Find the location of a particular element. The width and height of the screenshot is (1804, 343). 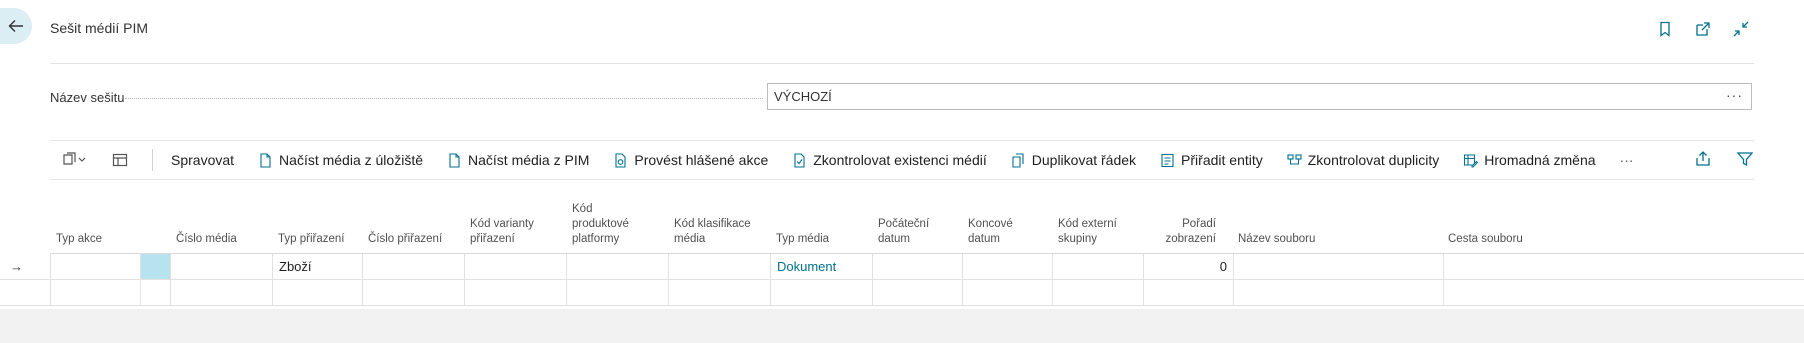

filter-icon is located at coordinates (1745, 159).